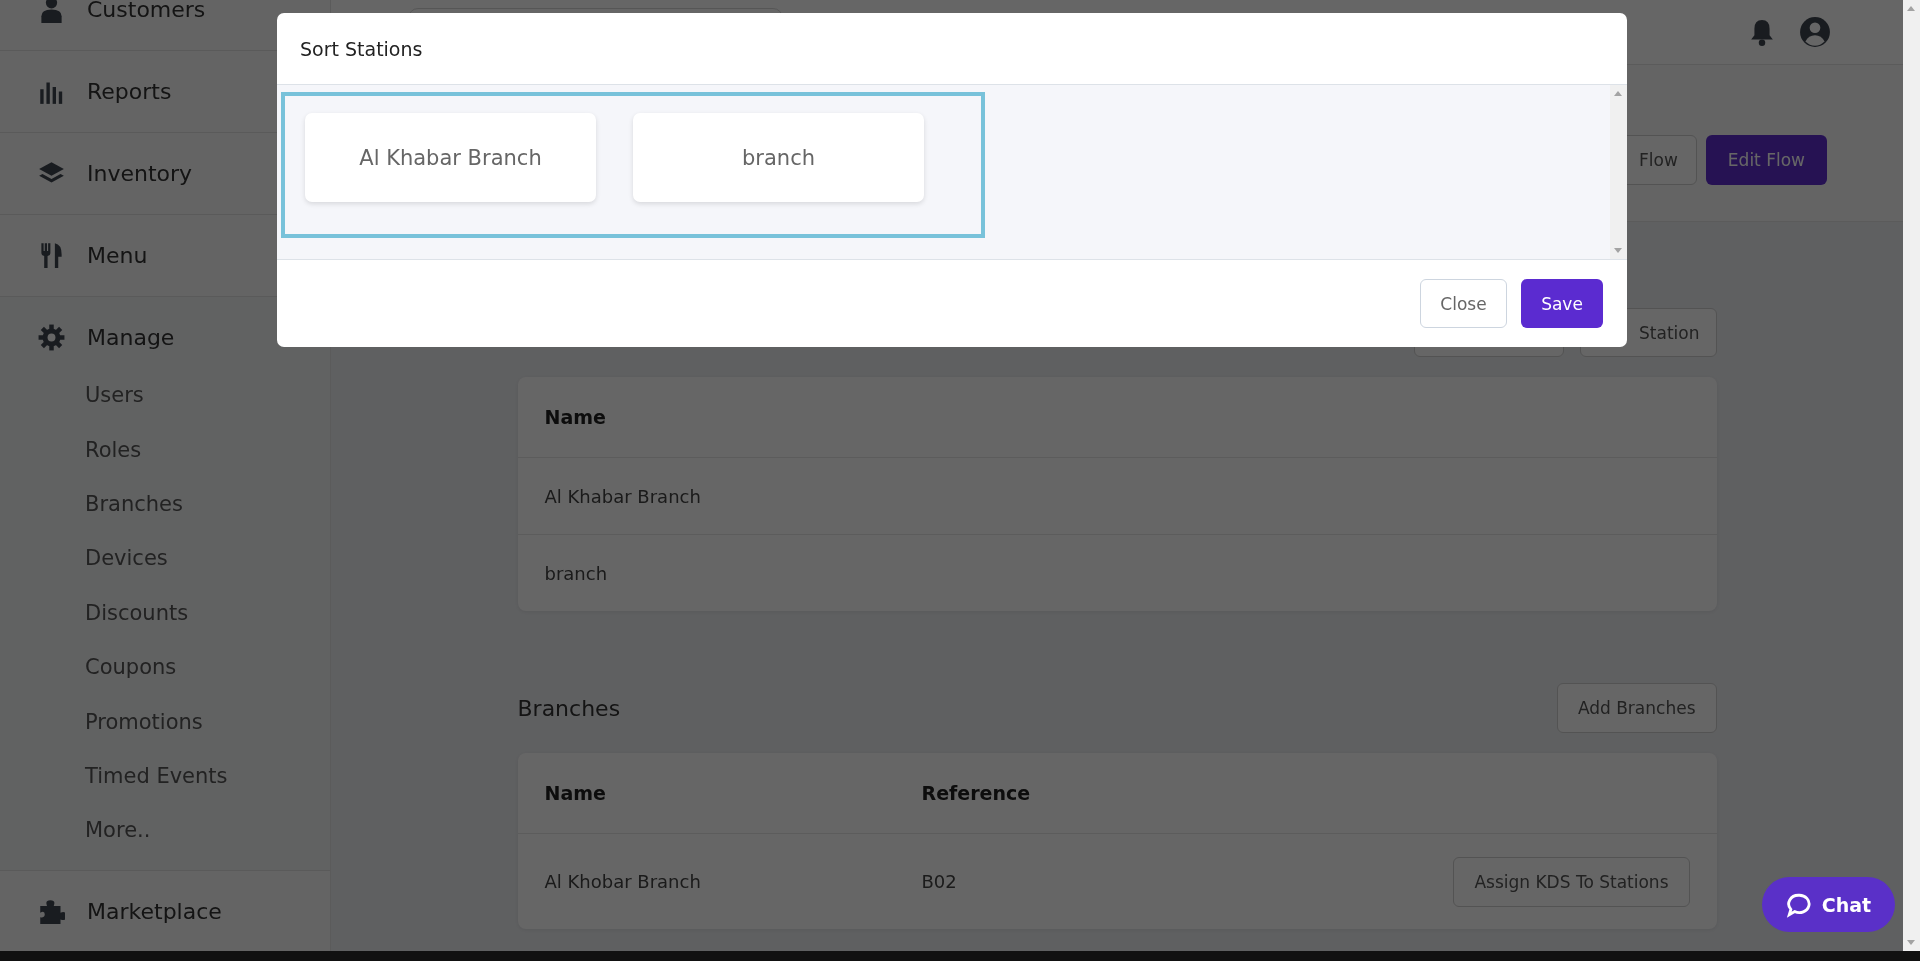  Describe the element at coordinates (51, 337) in the screenshot. I see `settings-icon` at that location.